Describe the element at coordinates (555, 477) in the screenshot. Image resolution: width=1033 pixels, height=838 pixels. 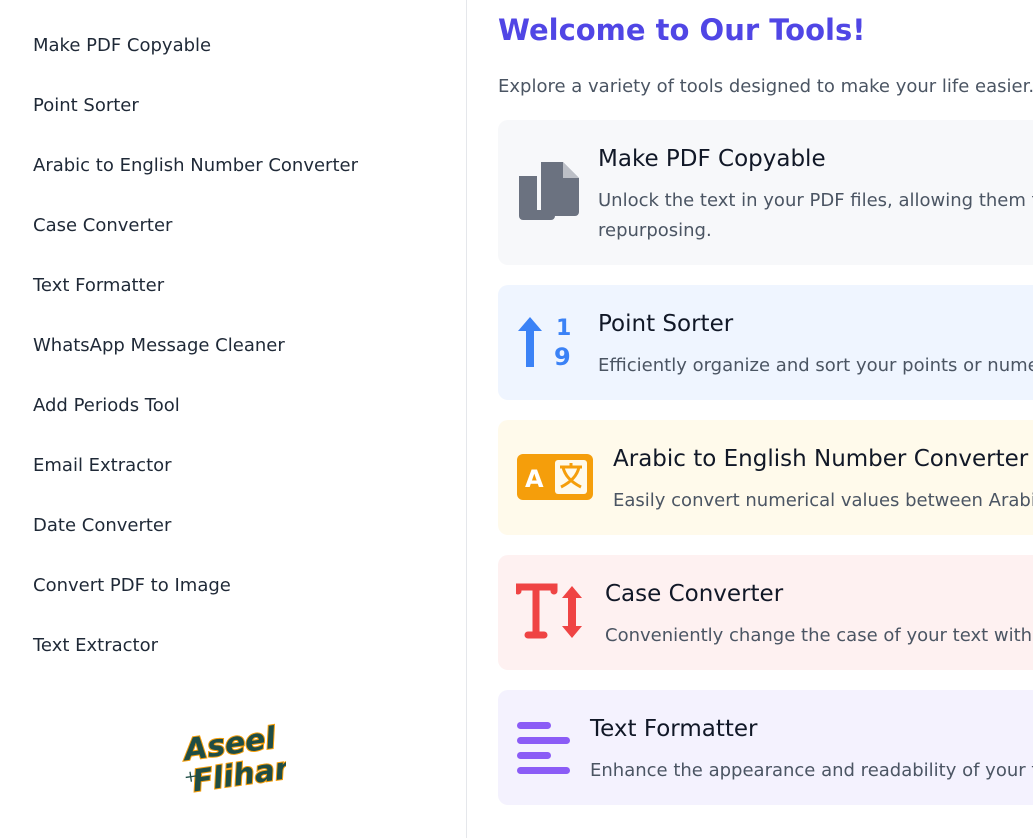
I see `language-translate-icon: A` at that location.